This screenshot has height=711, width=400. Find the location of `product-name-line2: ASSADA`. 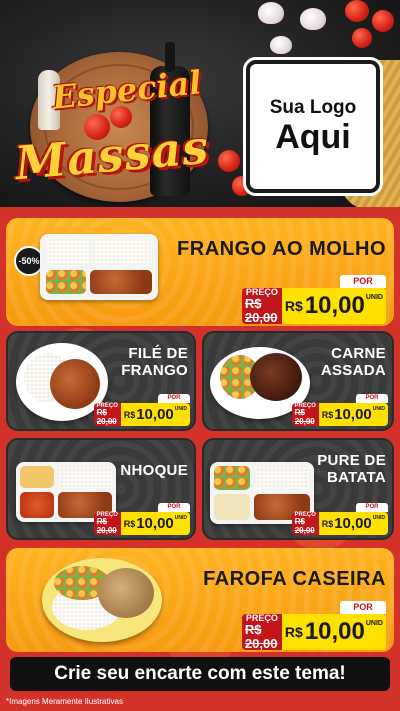

product-name-line2: ASSADA is located at coordinates (353, 371).